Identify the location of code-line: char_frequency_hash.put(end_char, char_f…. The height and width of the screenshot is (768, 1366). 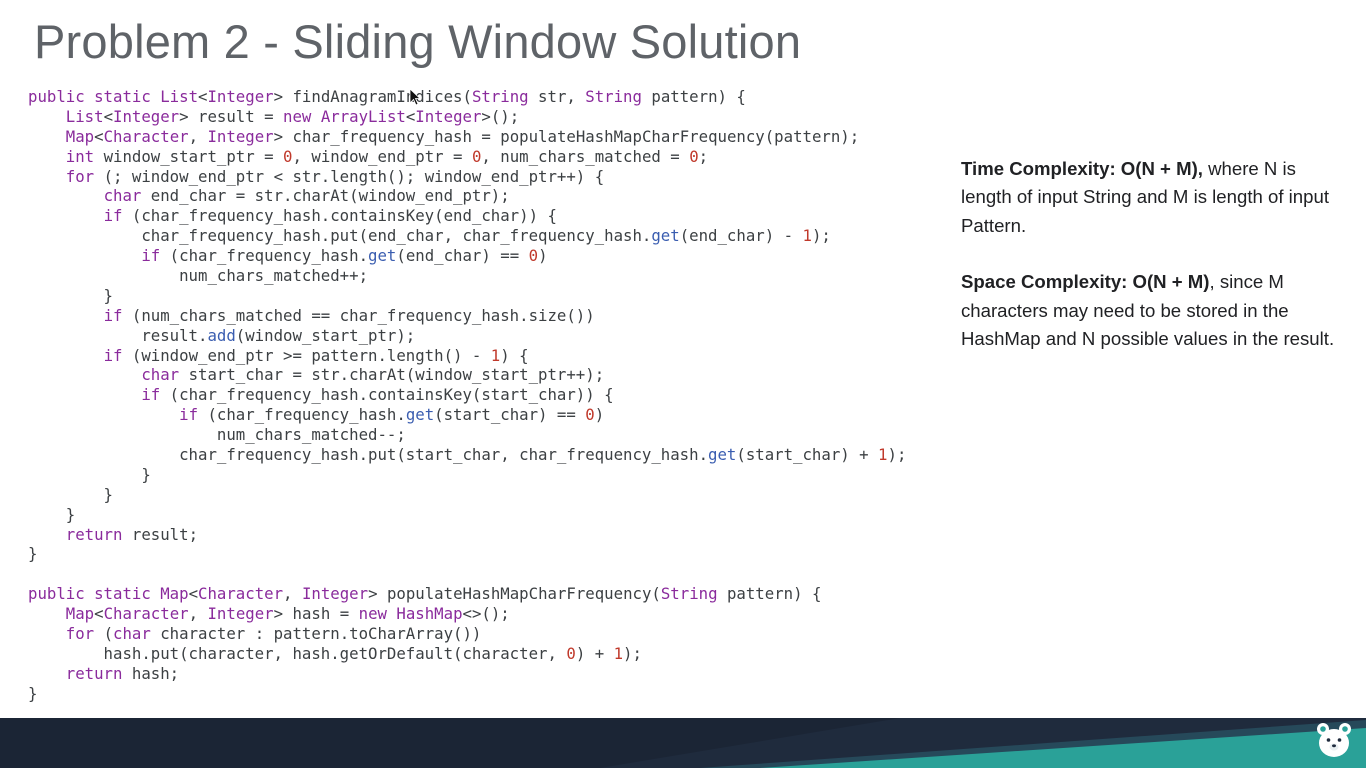
(467, 236).